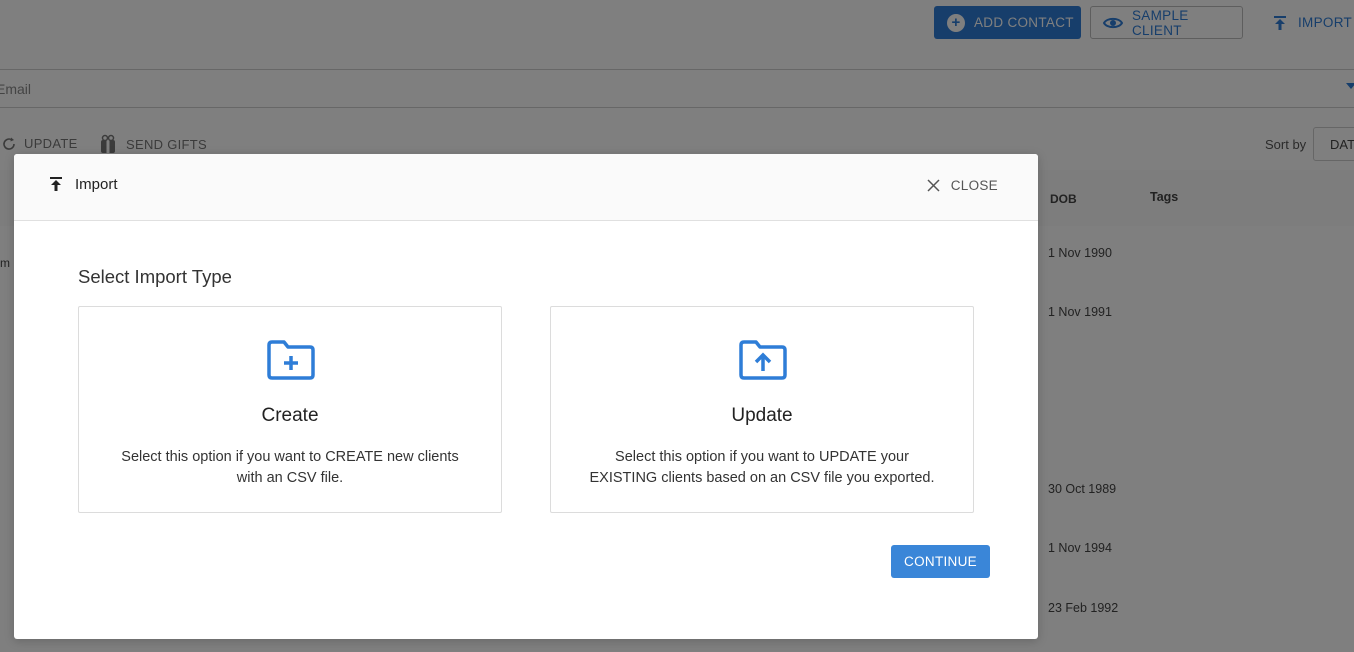 The height and width of the screenshot is (652, 1354). I want to click on update-option-title: Update, so click(762, 415).